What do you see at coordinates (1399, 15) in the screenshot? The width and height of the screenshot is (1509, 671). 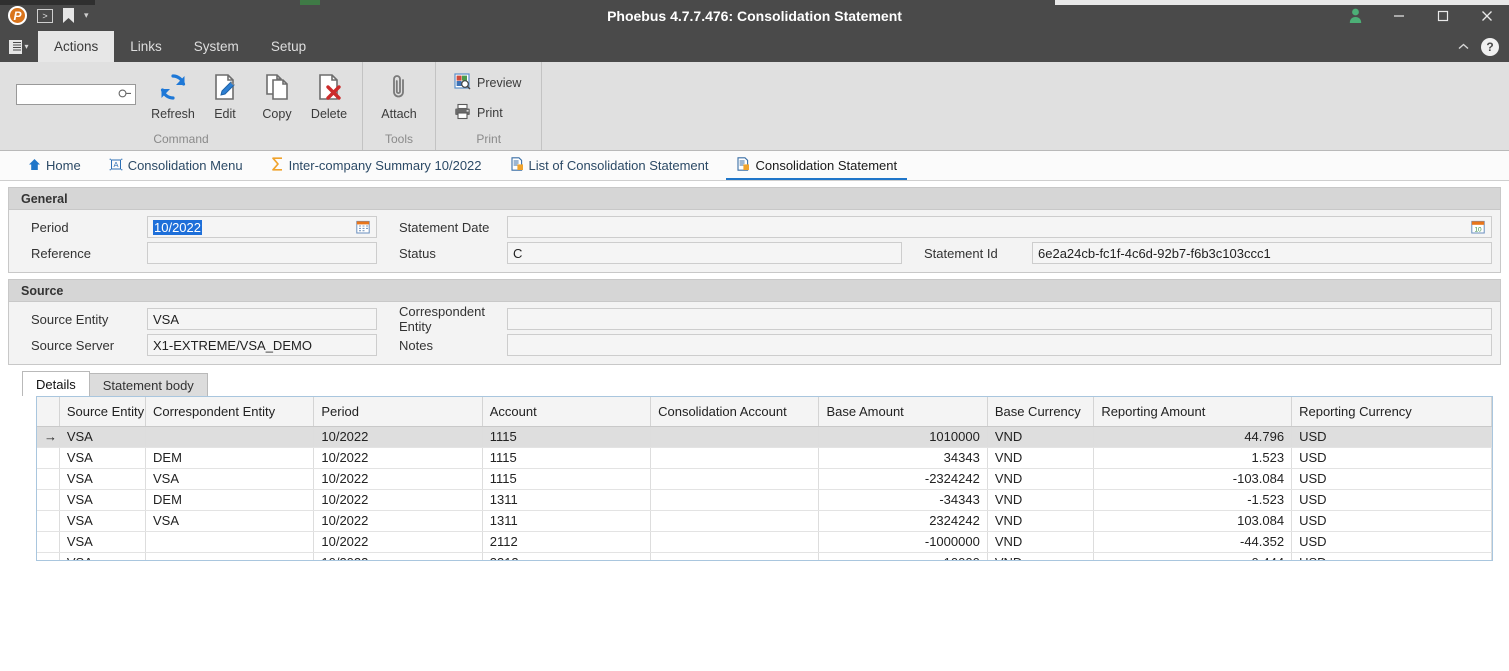 I see `minimize-button` at bounding box center [1399, 15].